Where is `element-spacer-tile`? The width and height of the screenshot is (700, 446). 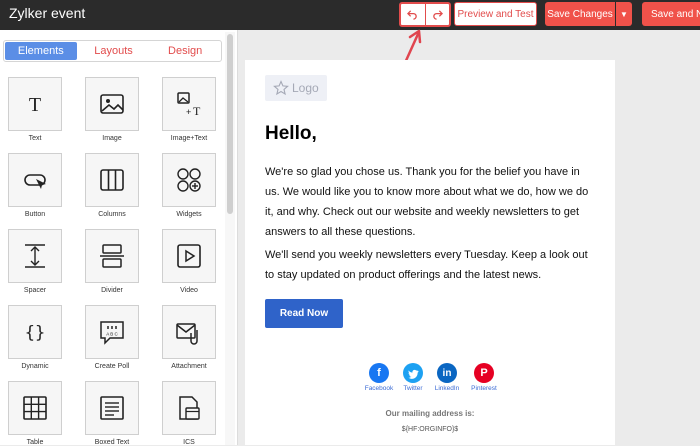 element-spacer-tile is located at coordinates (35, 256).